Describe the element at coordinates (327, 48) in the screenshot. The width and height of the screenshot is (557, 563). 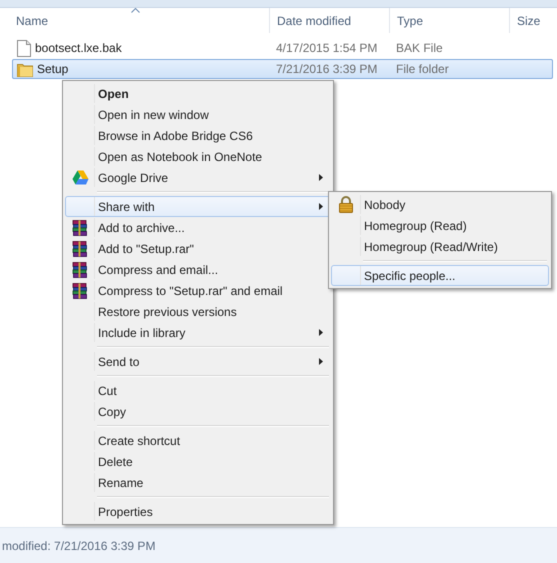
I see `date-text: 4/17/2015 1:54 PM` at that location.